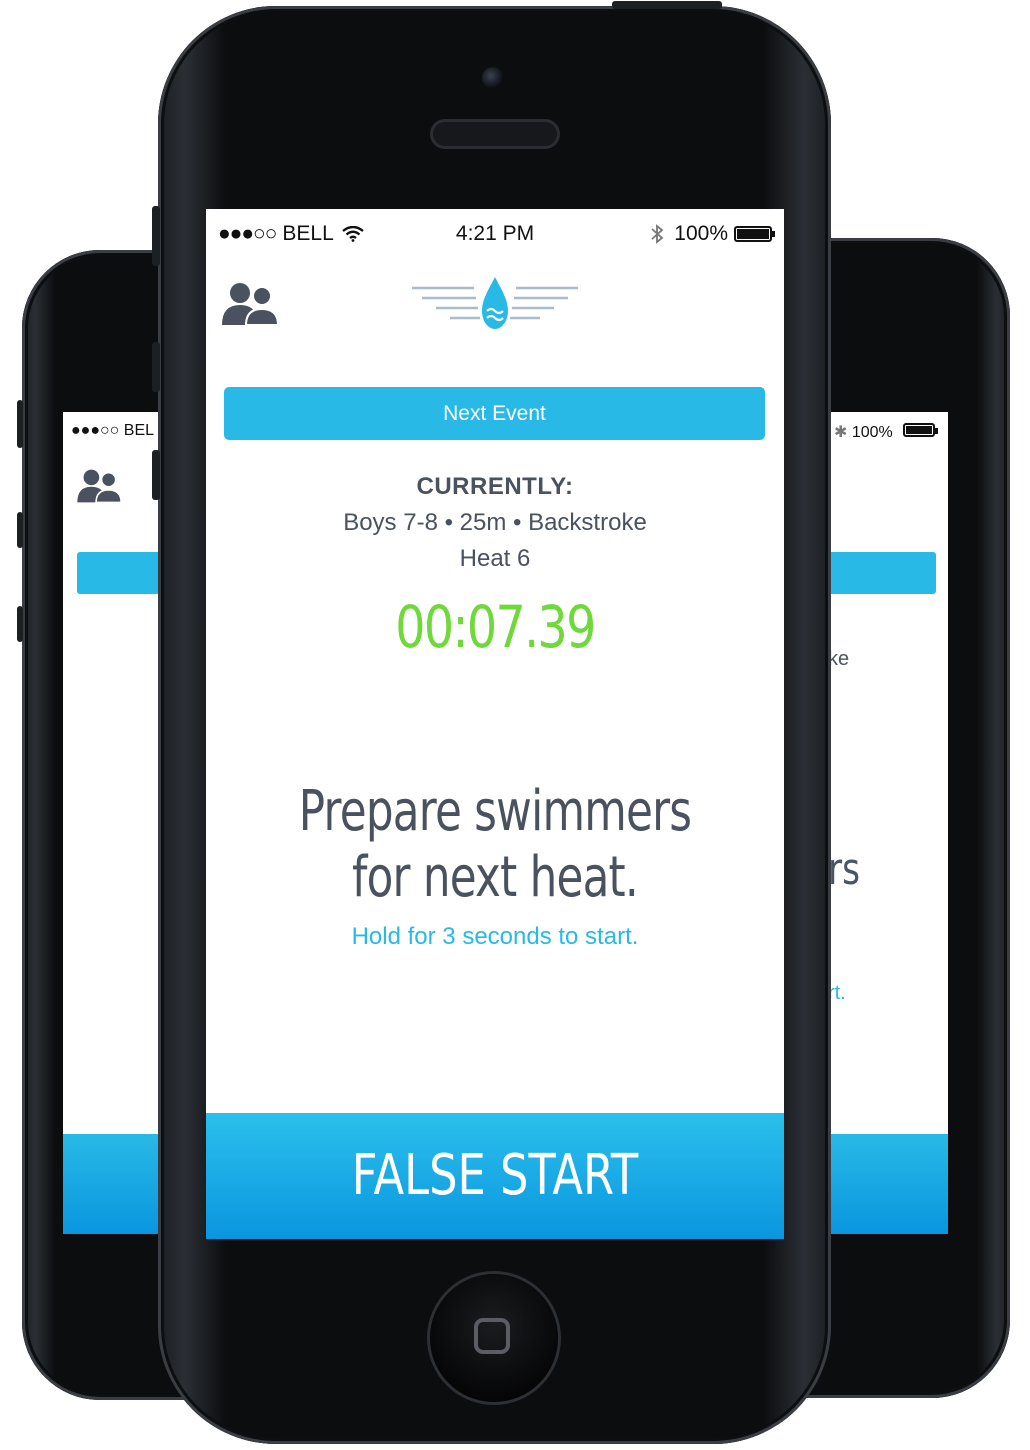  I want to click on back-right-event-fragment: ke, so click(839, 659).